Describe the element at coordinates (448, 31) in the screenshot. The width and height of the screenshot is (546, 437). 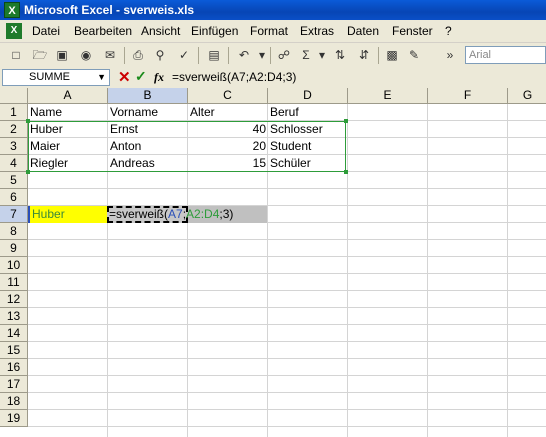
I see `menu-help: ?` at that location.